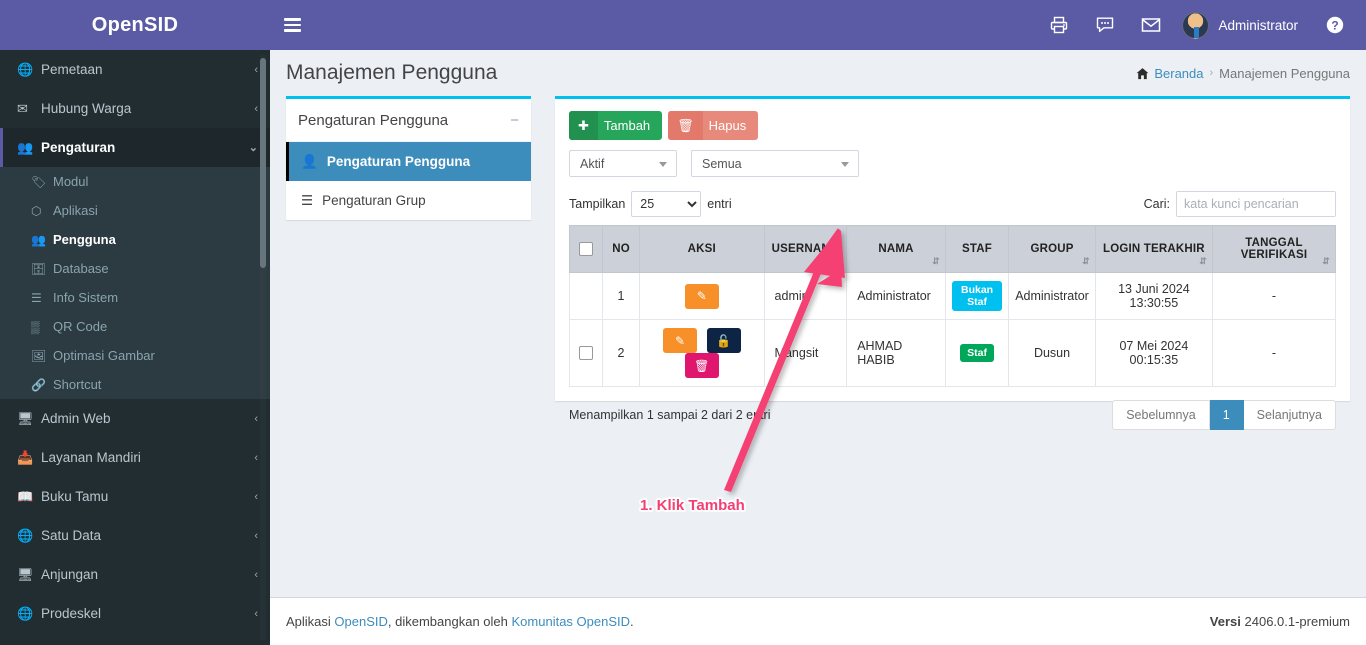  I want to click on sidebar-item-label: Prodeskel, so click(71, 613).